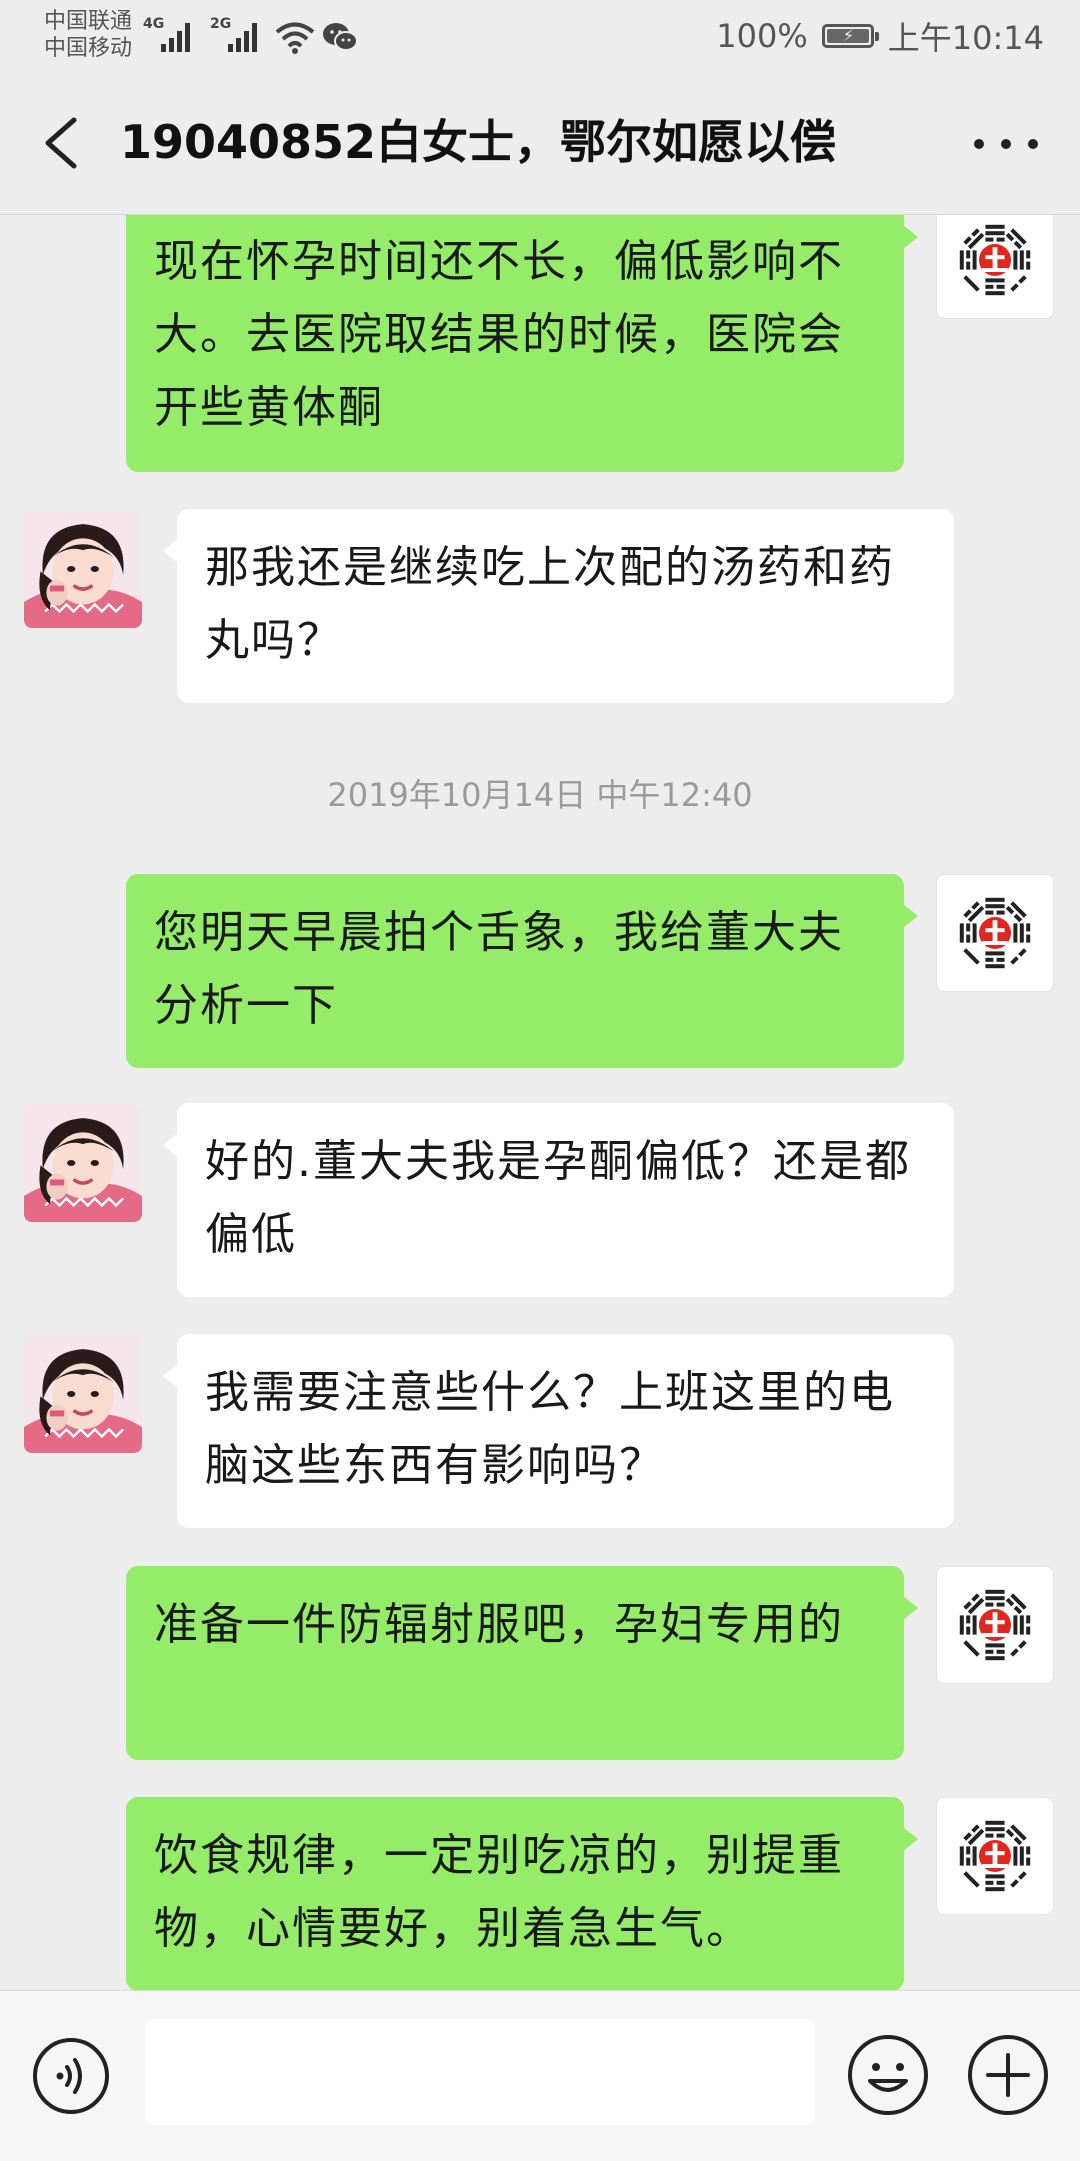  What do you see at coordinates (522, 1893) in the screenshot?
I see `message-bubble-sent: 饮食规律，一定别吃凉的，别提重物，心情要好，别着急生气。` at bounding box center [522, 1893].